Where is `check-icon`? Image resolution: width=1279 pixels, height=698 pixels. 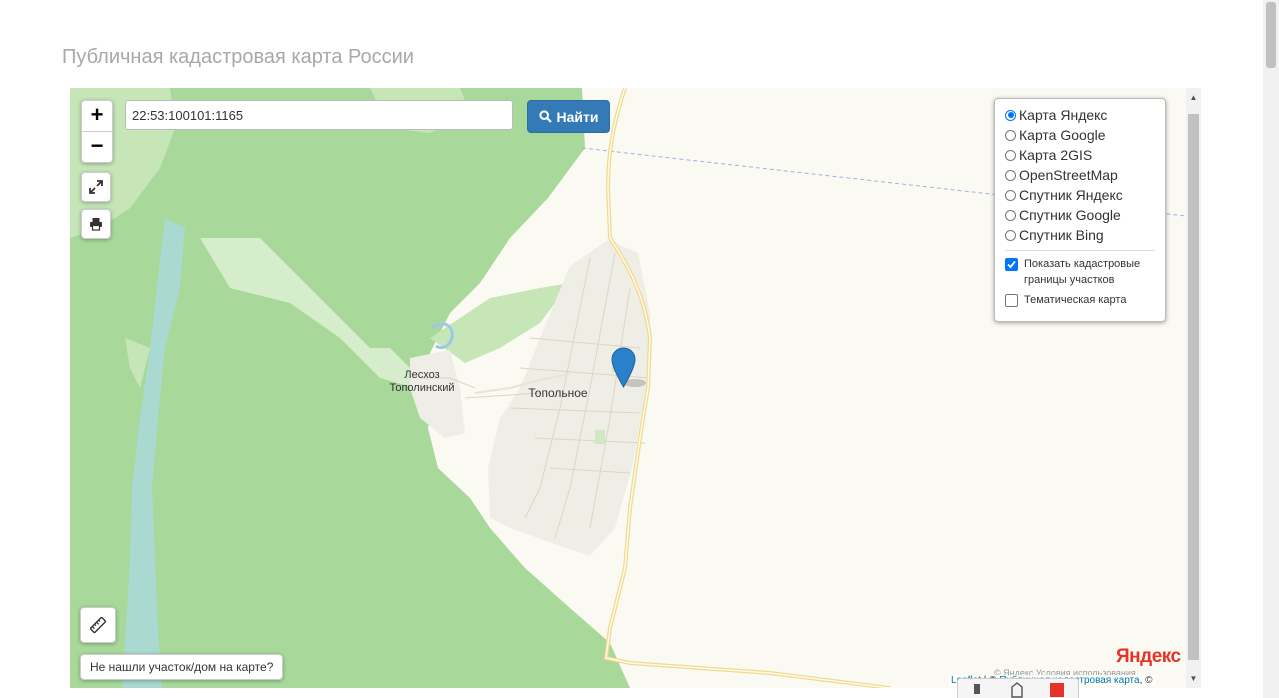
check-icon is located at coordinates (1011, 264).